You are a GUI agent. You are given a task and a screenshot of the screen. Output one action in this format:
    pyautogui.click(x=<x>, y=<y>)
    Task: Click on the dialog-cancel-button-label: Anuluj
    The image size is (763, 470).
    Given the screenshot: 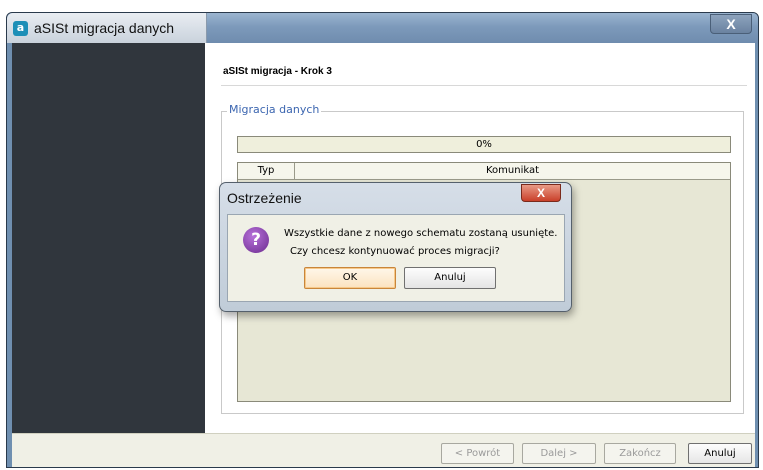 What is the action you would take?
    pyautogui.click(x=450, y=277)
    